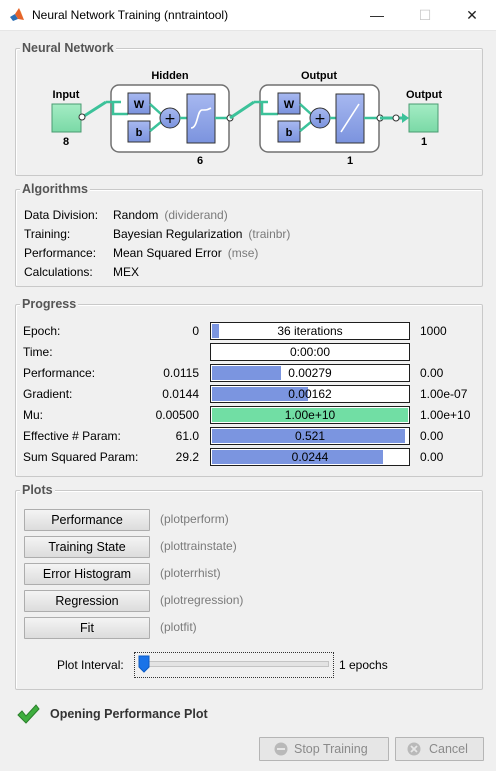  I want to click on progress-start-value: 0.0115, so click(181, 373).